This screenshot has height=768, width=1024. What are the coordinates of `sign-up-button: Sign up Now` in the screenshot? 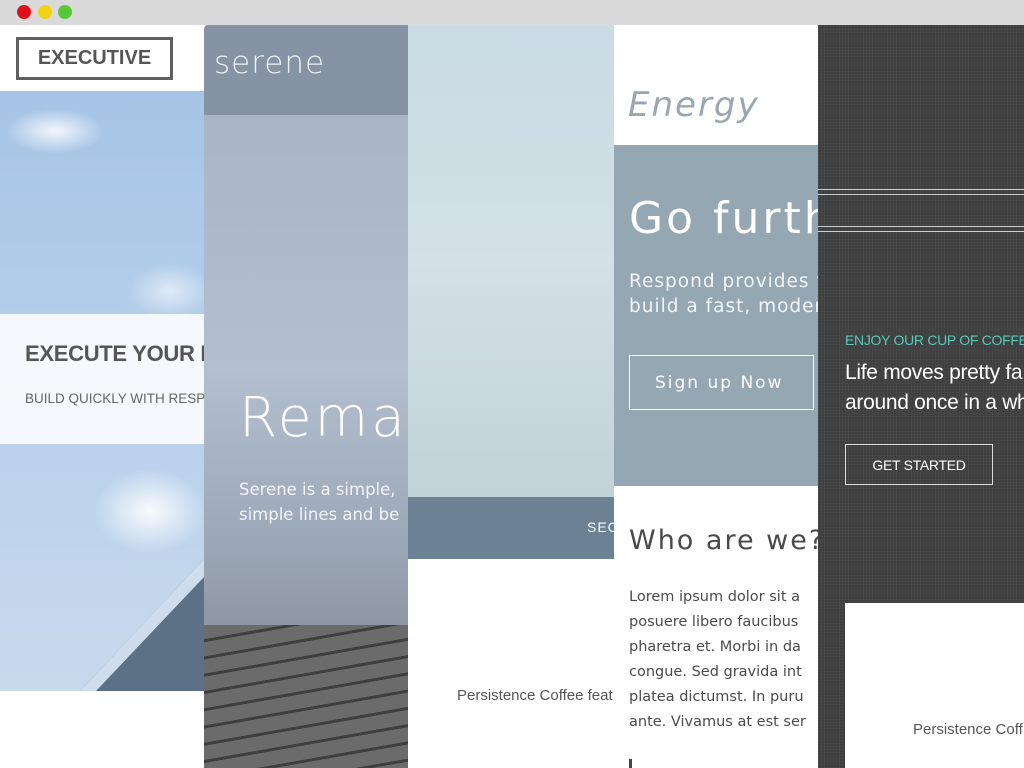 It's located at (721, 382).